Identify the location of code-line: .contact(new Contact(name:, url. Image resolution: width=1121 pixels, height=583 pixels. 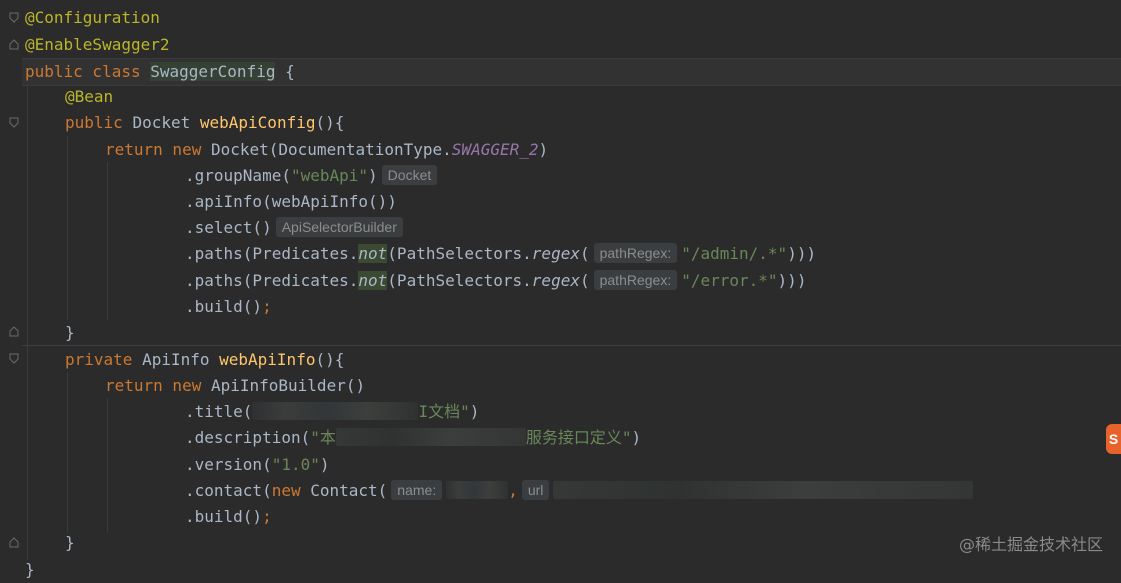
(653, 491).